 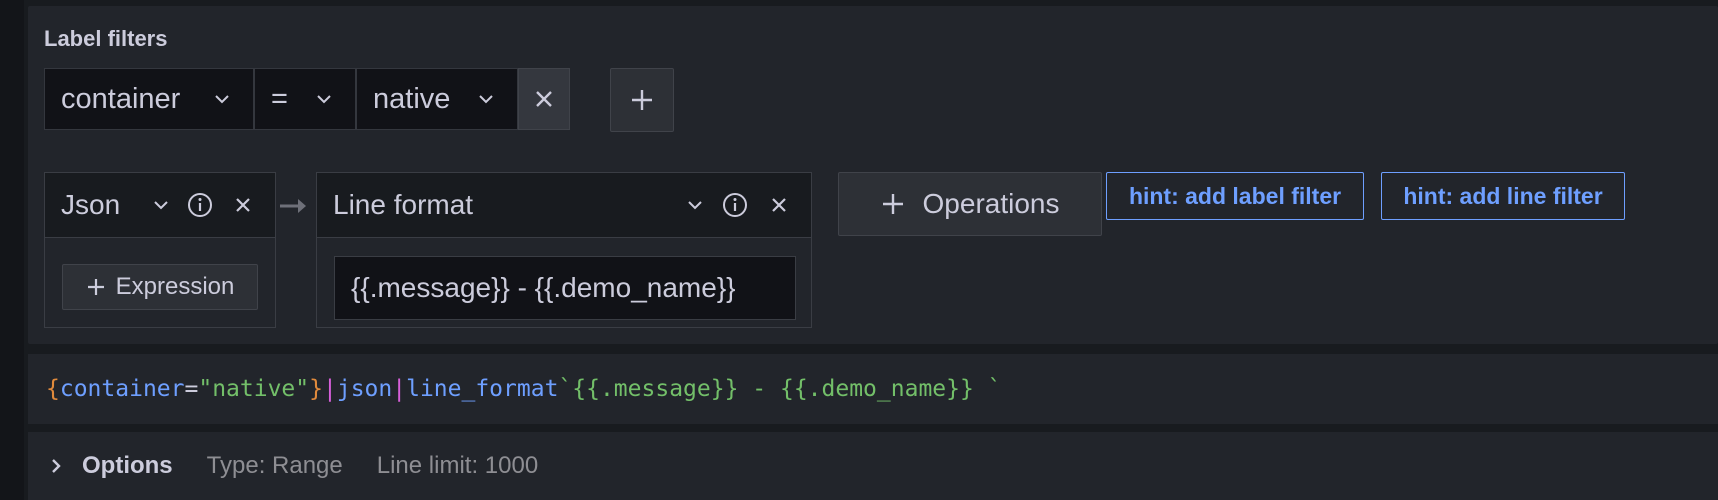 What do you see at coordinates (254, 389) in the screenshot?
I see `query-label-value: "native"` at bounding box center [254, 389].